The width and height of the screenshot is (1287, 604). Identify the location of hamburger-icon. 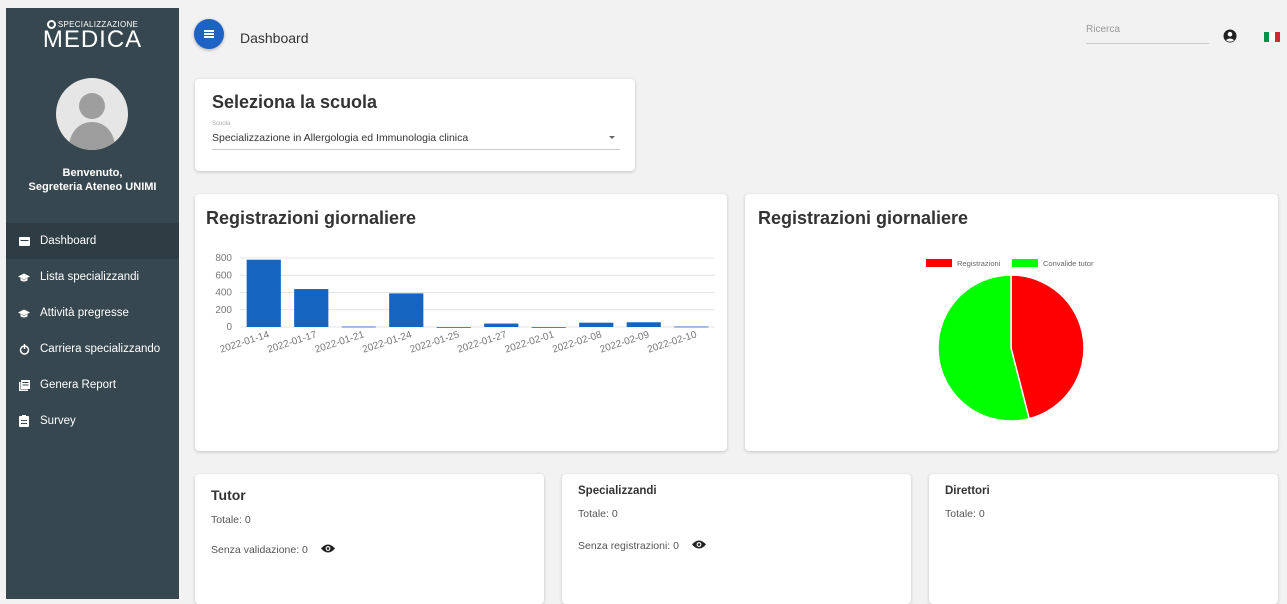
(209, 34).